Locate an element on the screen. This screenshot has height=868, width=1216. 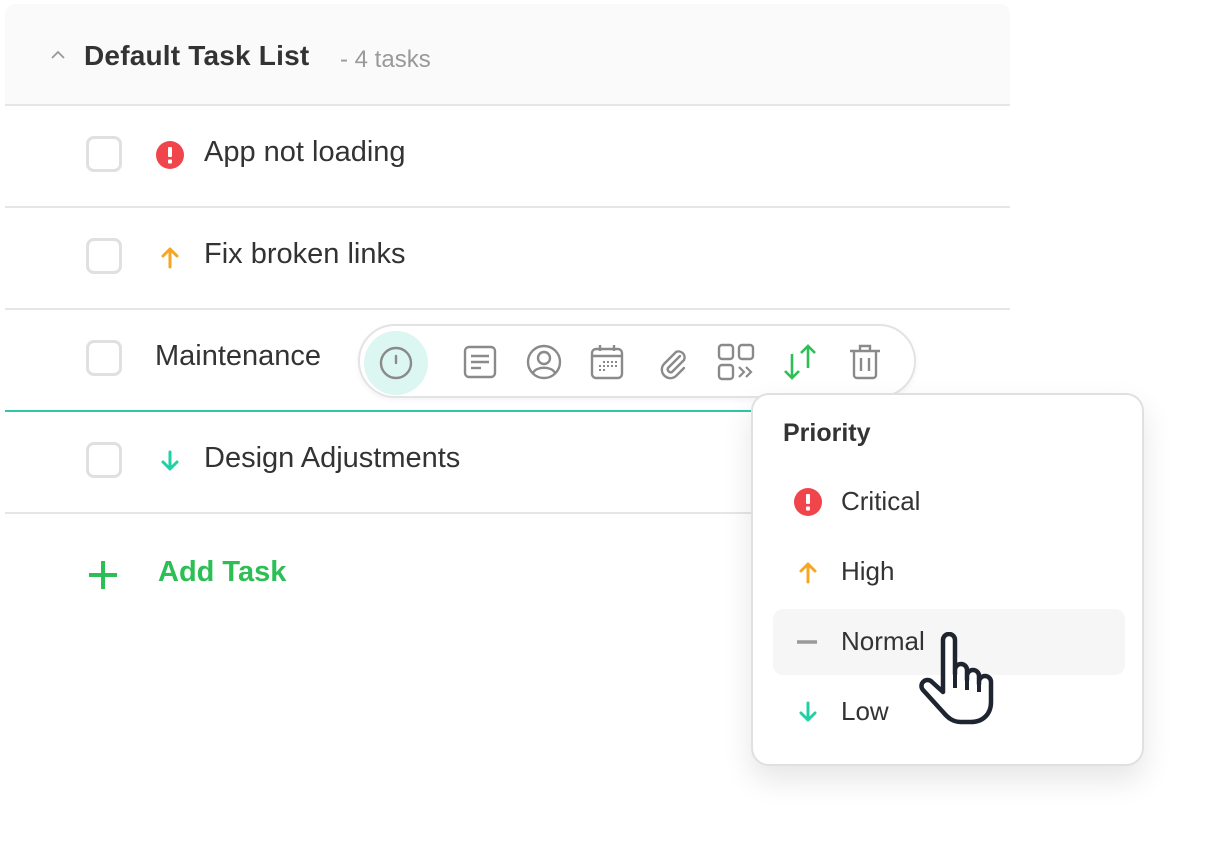
due-date-button is located at coordinates (607, 362).